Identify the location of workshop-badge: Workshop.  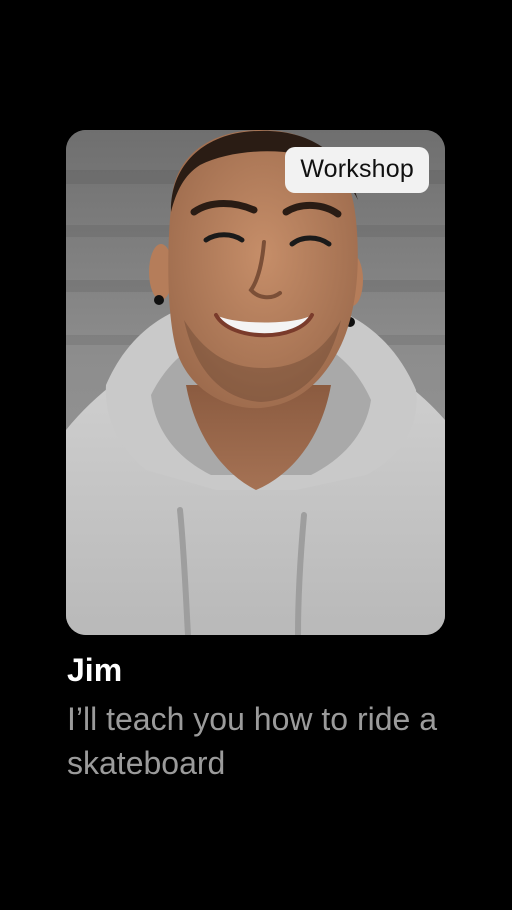
(357, 170).